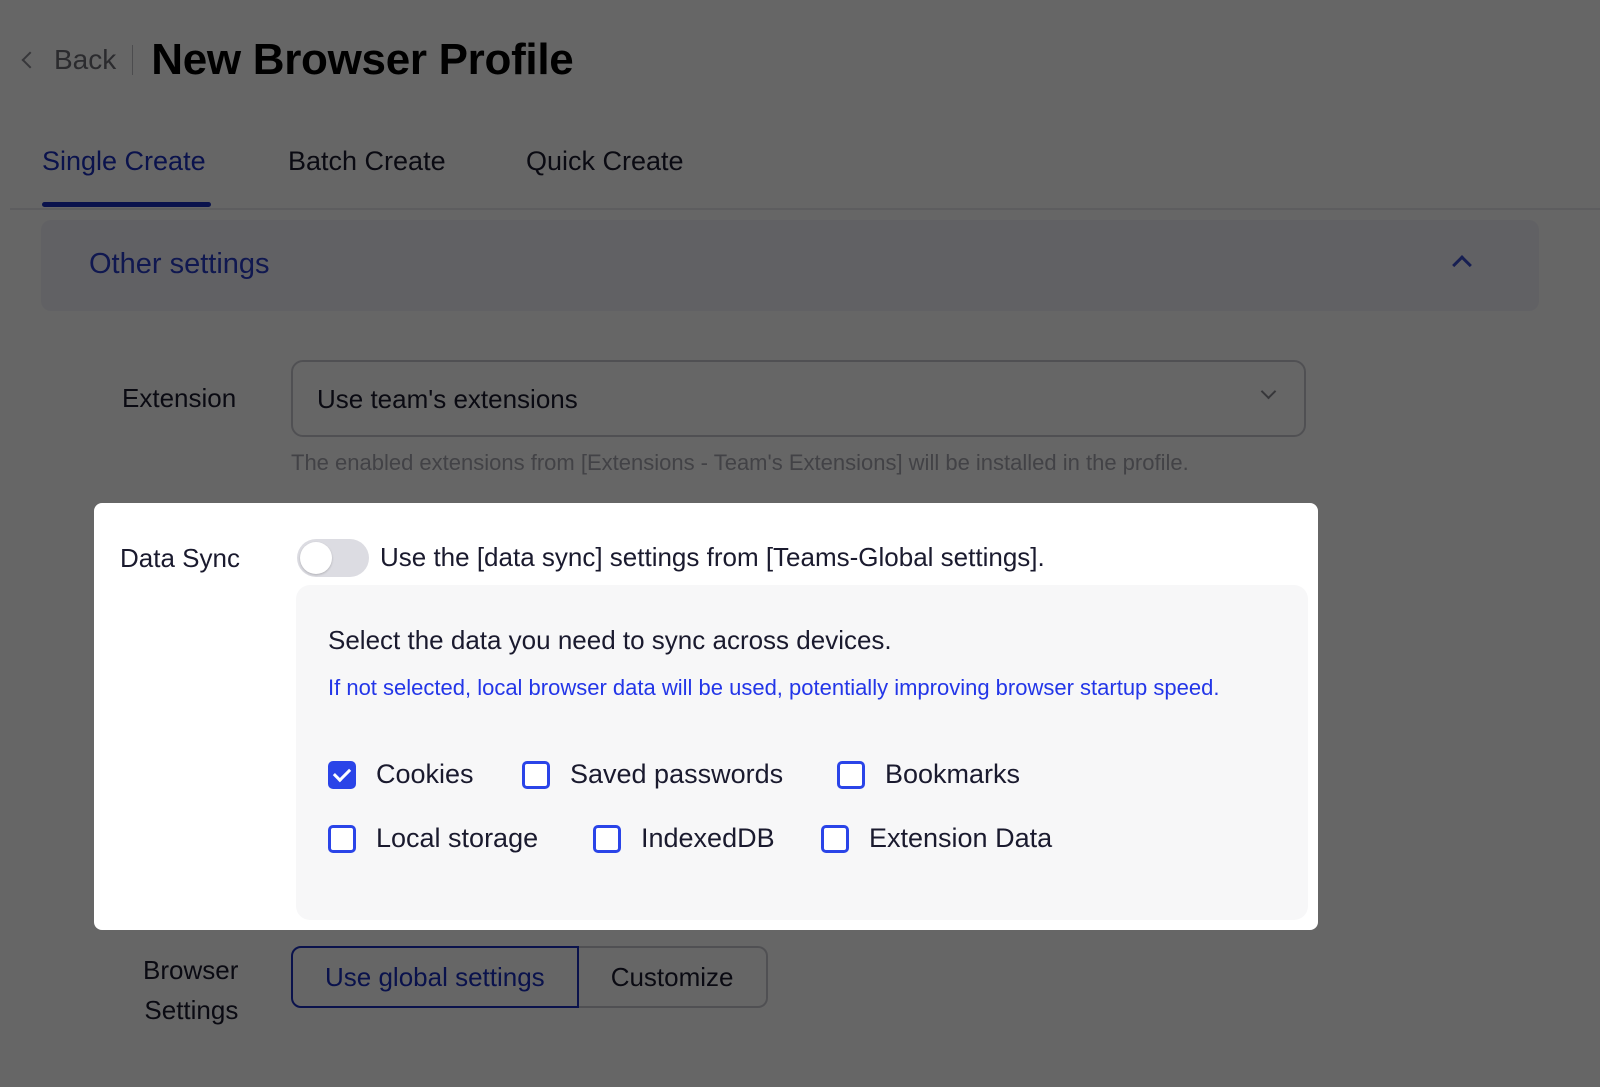 The image size is (1600, 1087). I want to click on checkbox-local-storage: Local storage, so click(433, 838).